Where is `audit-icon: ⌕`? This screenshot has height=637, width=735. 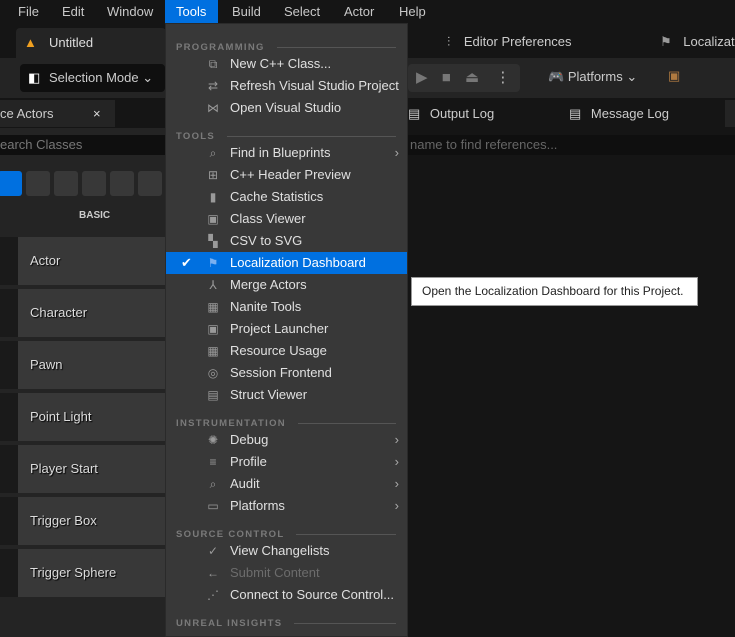 audit-icon: ⌕ is located at coordinates (213, 484).